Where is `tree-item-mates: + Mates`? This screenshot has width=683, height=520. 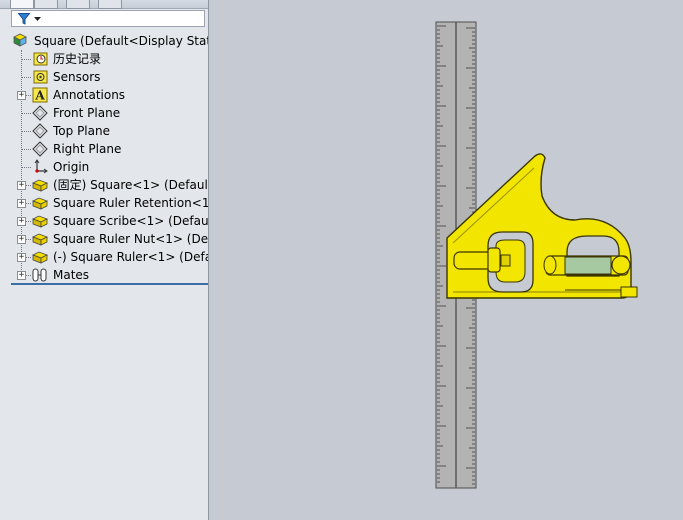 tree-item-mates: + Mates is located at coordinates (104, 275).